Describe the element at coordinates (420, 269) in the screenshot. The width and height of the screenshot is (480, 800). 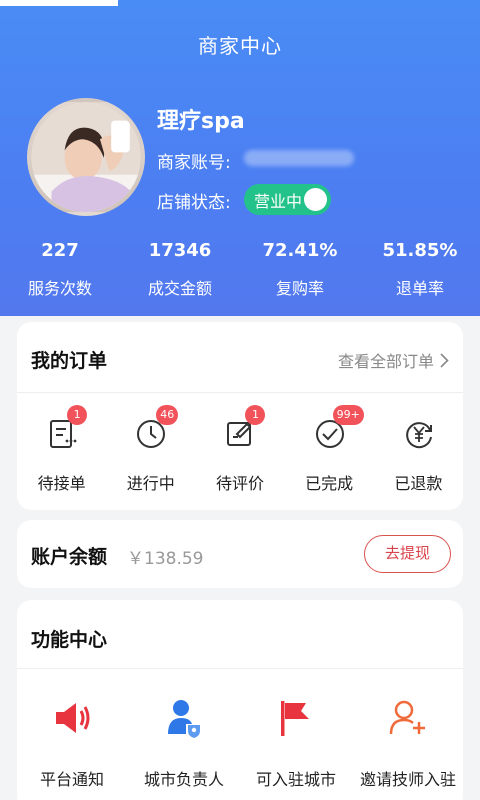
I see `stat-refund-rate: 51.85% 退单率` at that location.